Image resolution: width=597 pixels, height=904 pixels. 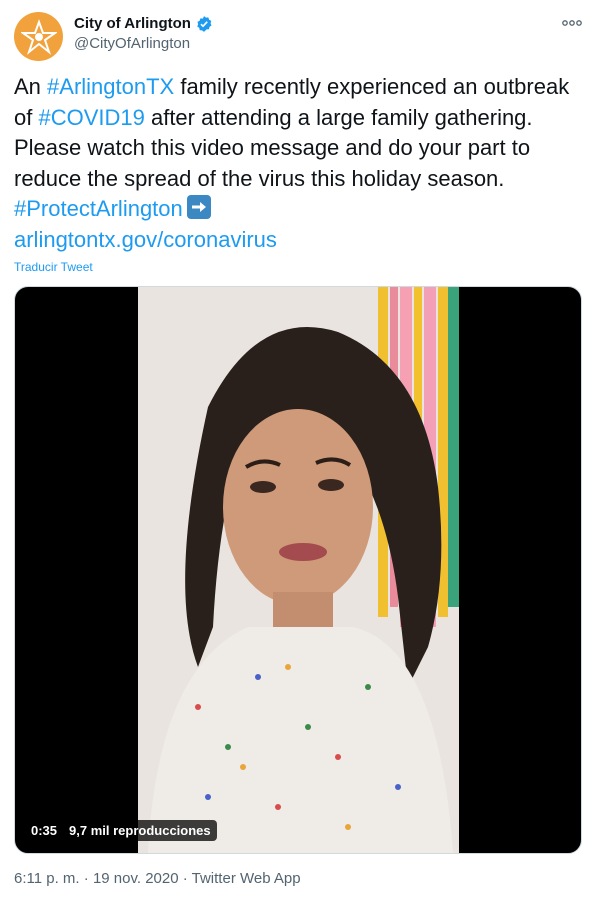 What do you see at coordinates (204, 24) in the screenshot?
I see `verified-badge-icon` at bounding box center [204, 24].